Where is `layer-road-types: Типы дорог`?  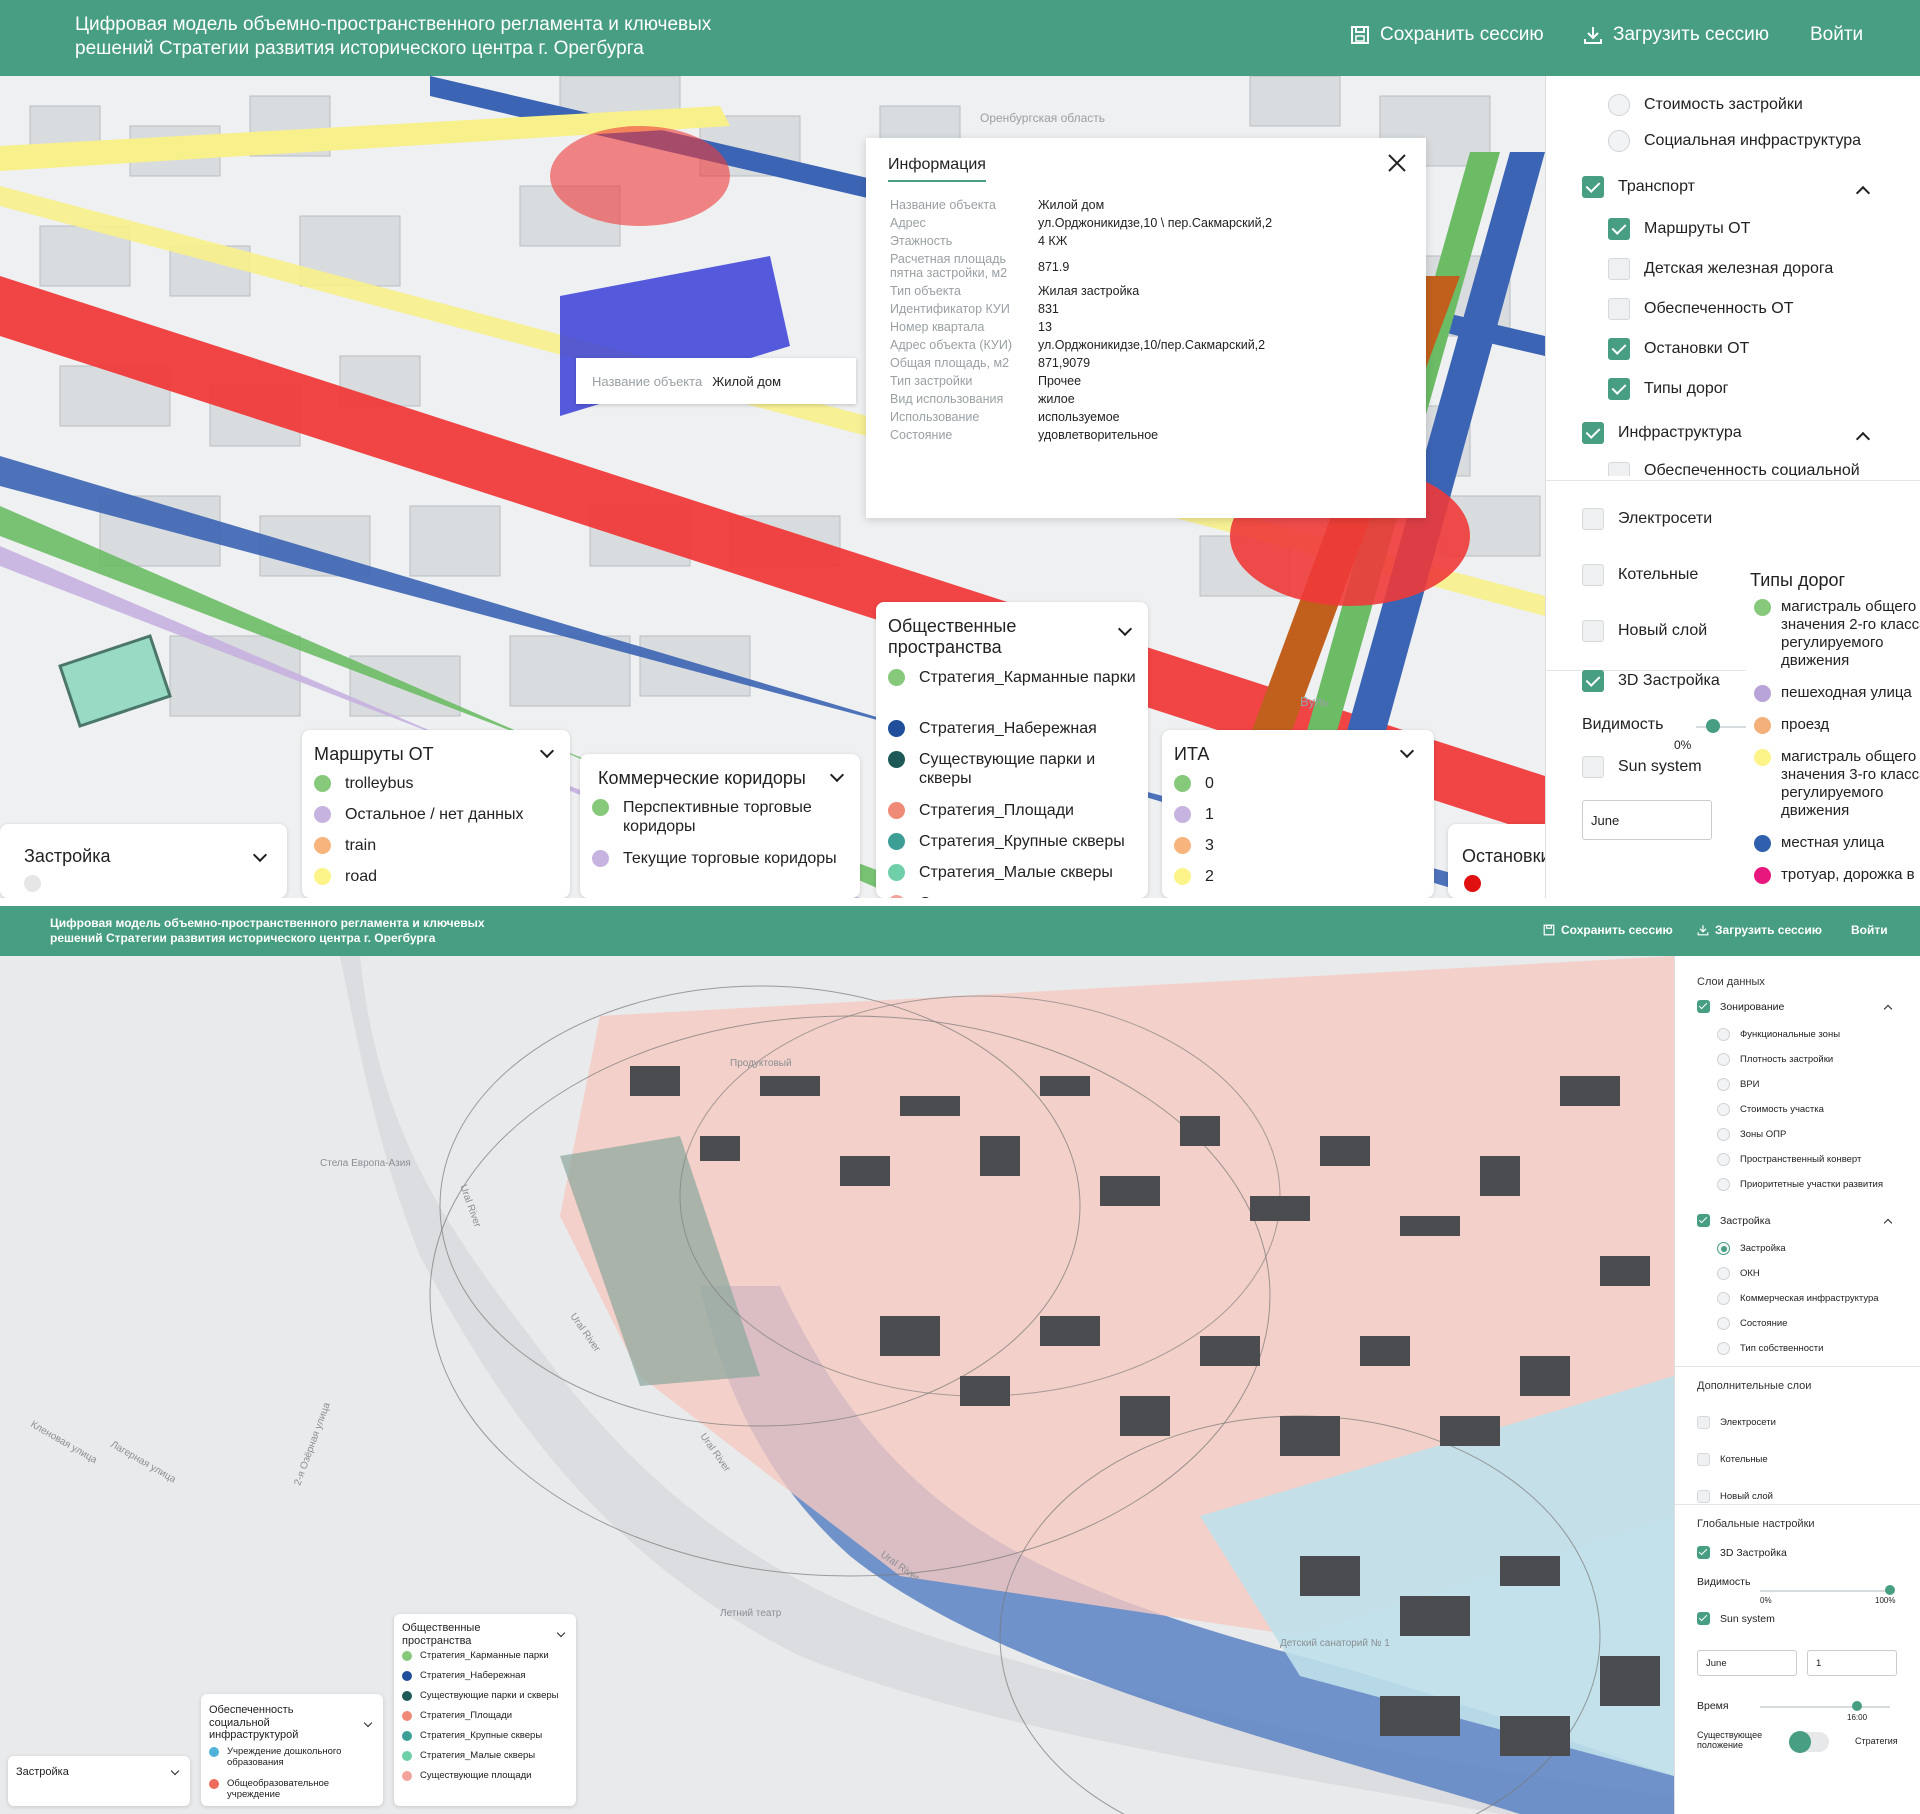 layer-road-types: Типы дорог is located at coordinates (1668, 389).